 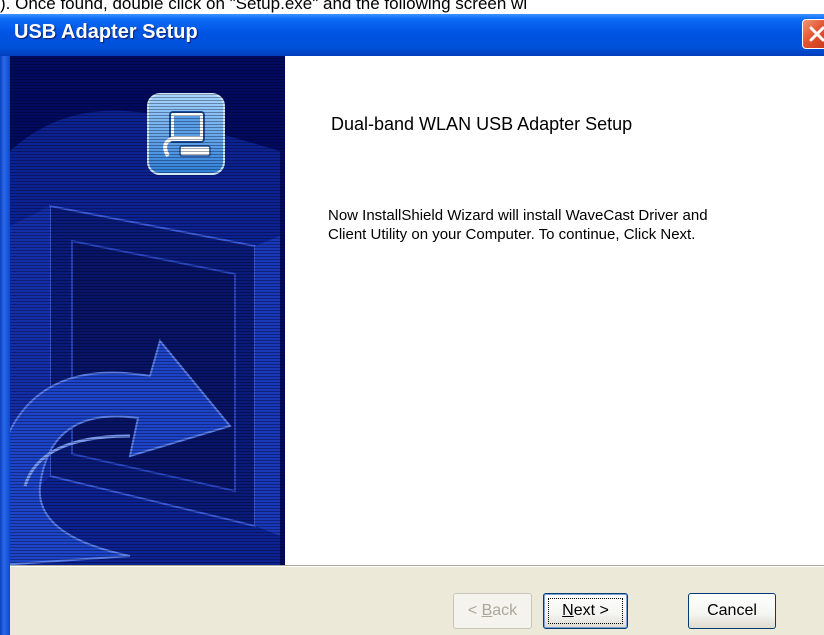 I want to click on window-frame-left, so click(x=5, y=345).